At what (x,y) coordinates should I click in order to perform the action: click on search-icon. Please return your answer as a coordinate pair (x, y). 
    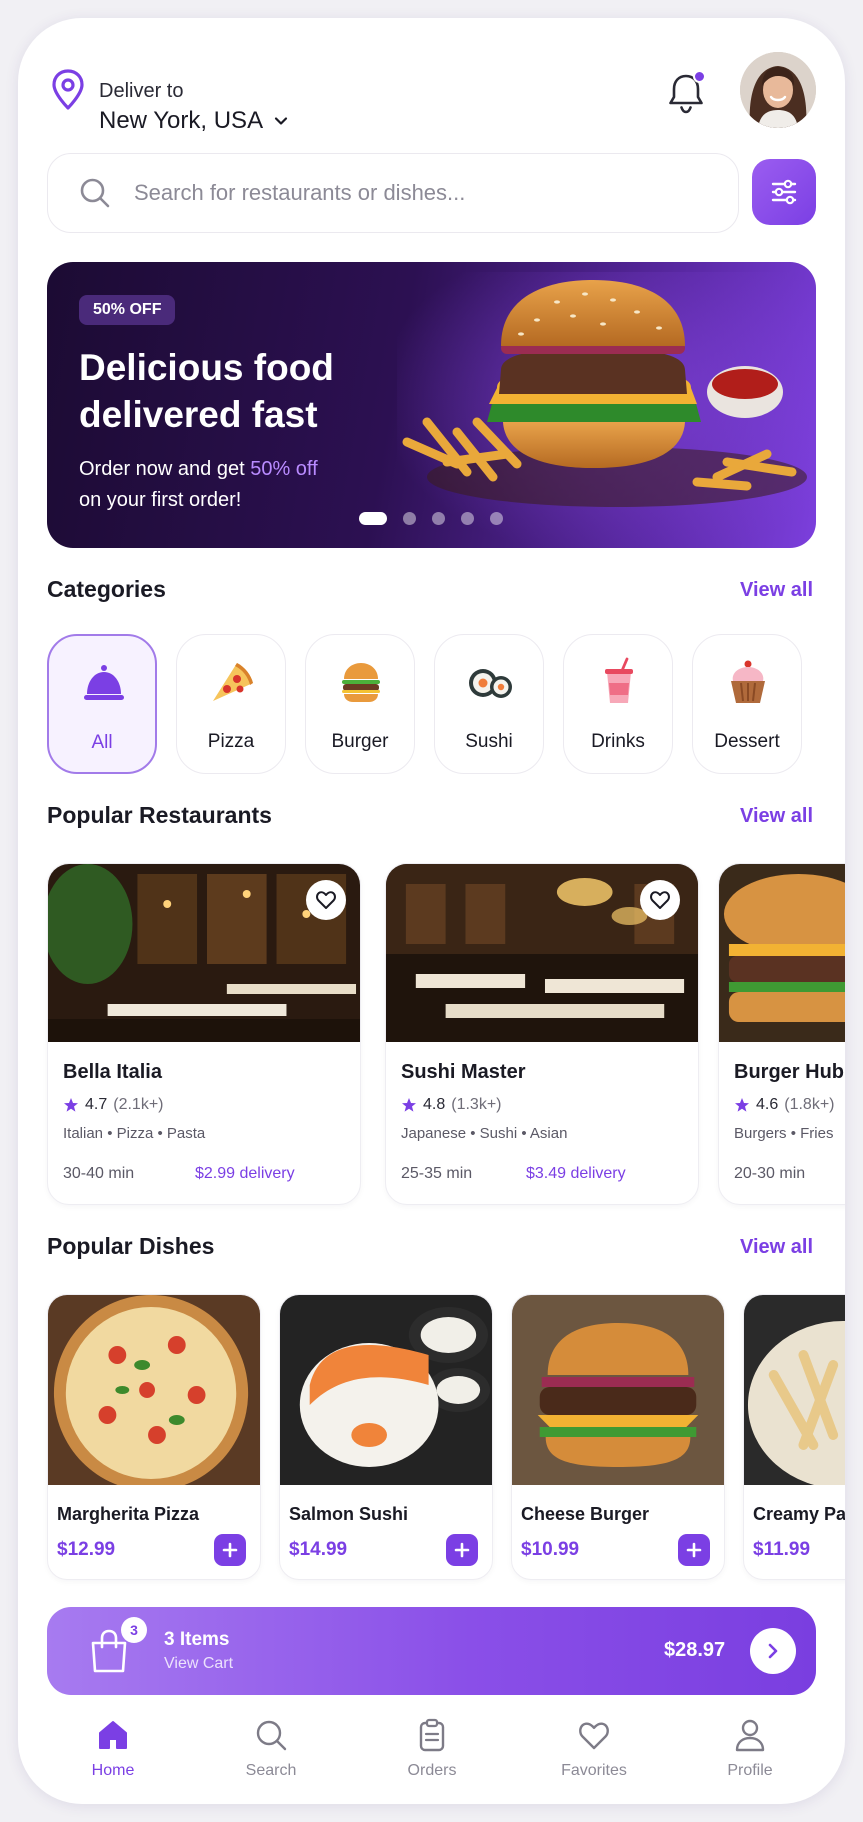
    Looking at the image, I should click on (95, 193).